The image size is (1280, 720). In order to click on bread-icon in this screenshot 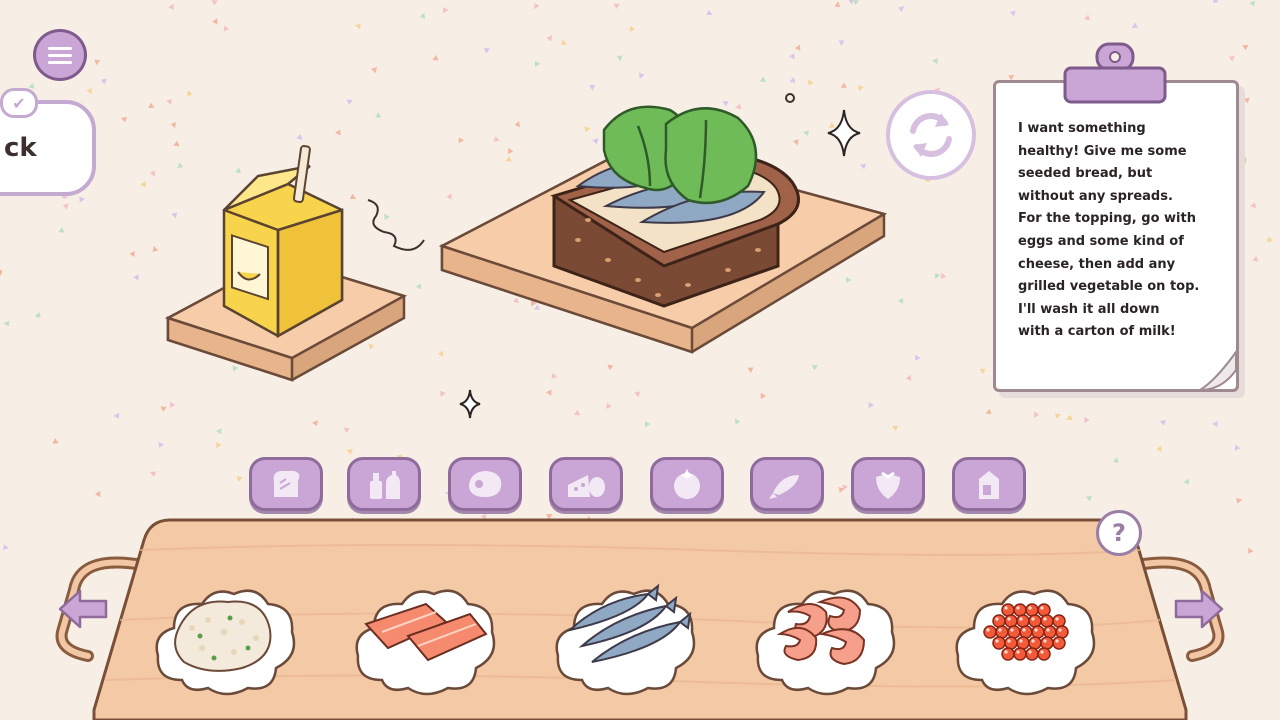, I will do `click(286, 484)`.